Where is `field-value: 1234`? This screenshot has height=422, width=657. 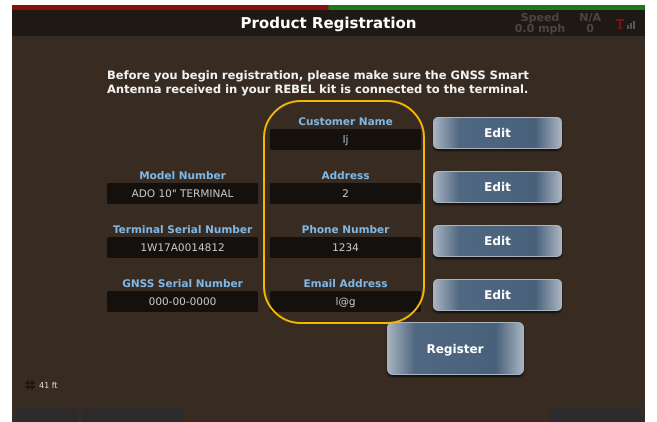 field-value: 1234 is located at coordinates (345, 247).